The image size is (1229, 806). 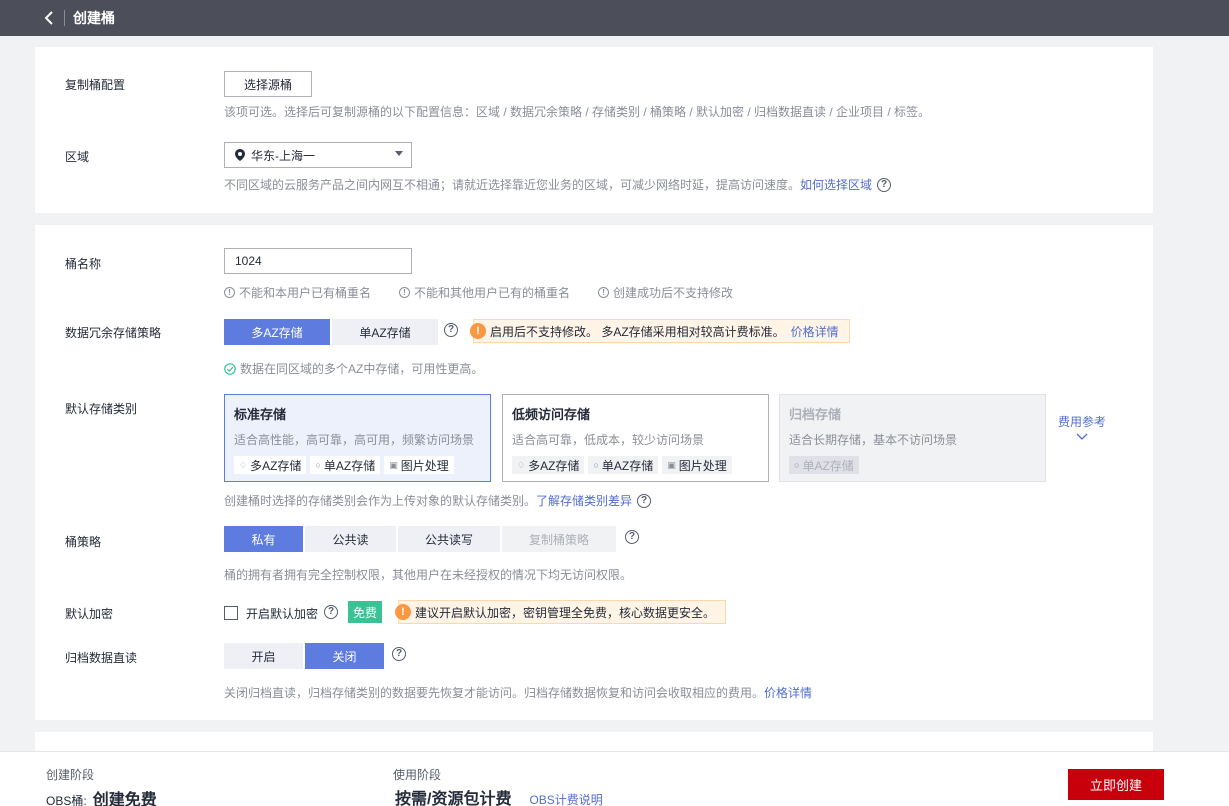 What do you see at coordinates (263, 656) in the screenshot?
I see `option-enable: 开启` at bounding box center [263, 656].